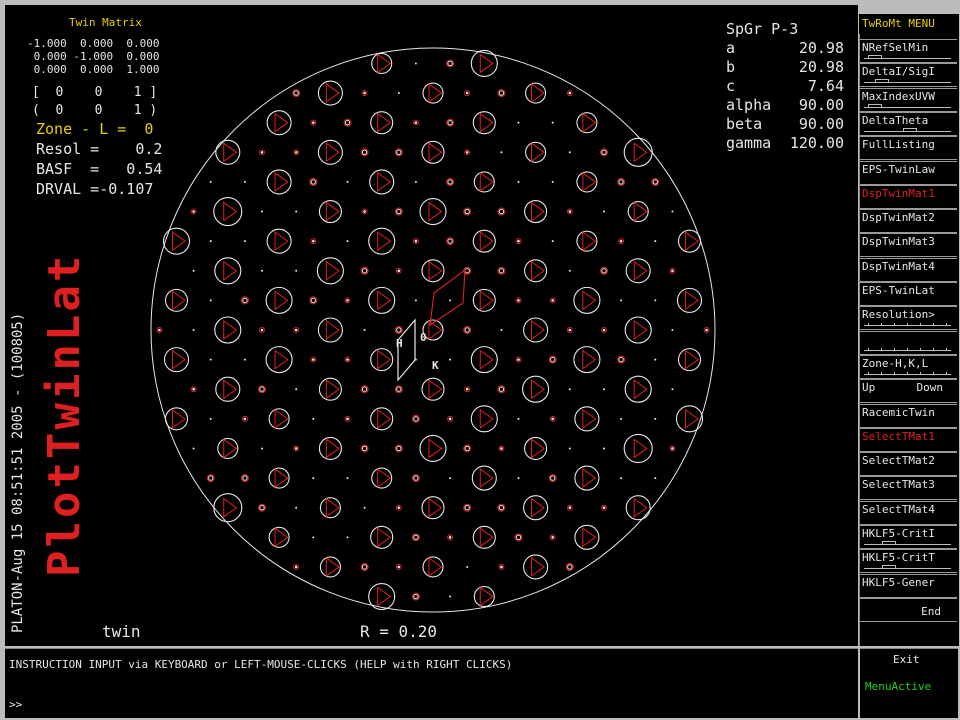 The width and height of the screenshot is (960, 720). Describe the element at coordinates (898, 461) in the screenshot. I see `menu-item-label: SelectTMat2` at that location.